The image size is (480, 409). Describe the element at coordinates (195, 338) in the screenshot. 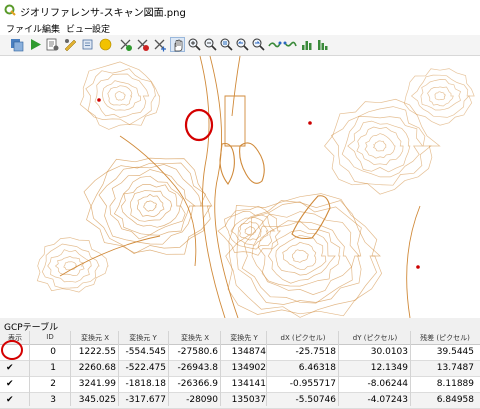

I see `col-header-dst-x: 変換先 X` at that location.